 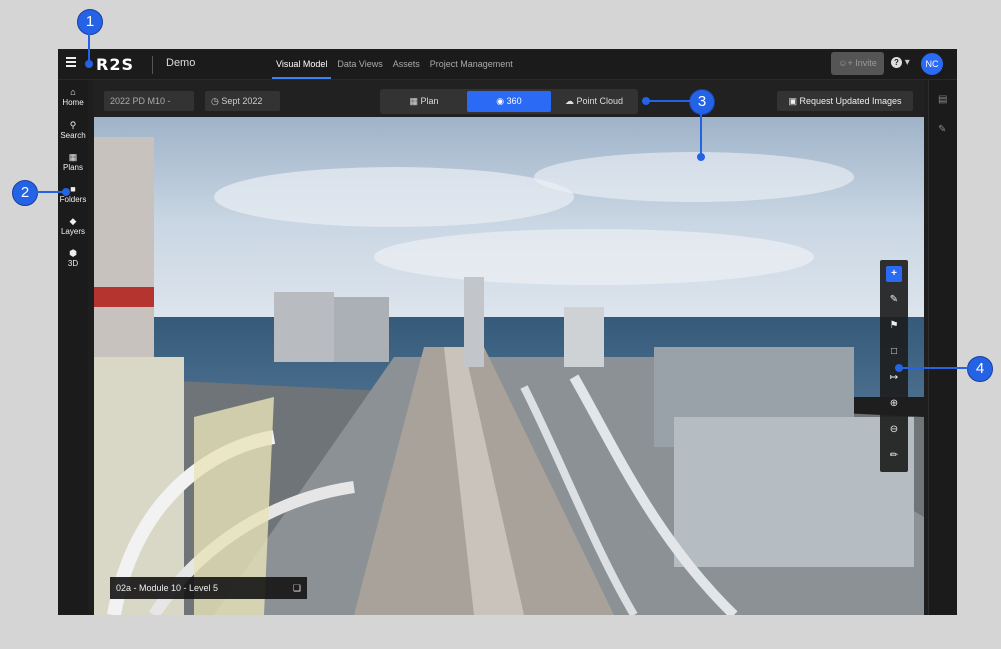 What do you see at coordinates (932, 64) in the screenshot?
I see `avatar: NC` at bounding box center [932, 64].